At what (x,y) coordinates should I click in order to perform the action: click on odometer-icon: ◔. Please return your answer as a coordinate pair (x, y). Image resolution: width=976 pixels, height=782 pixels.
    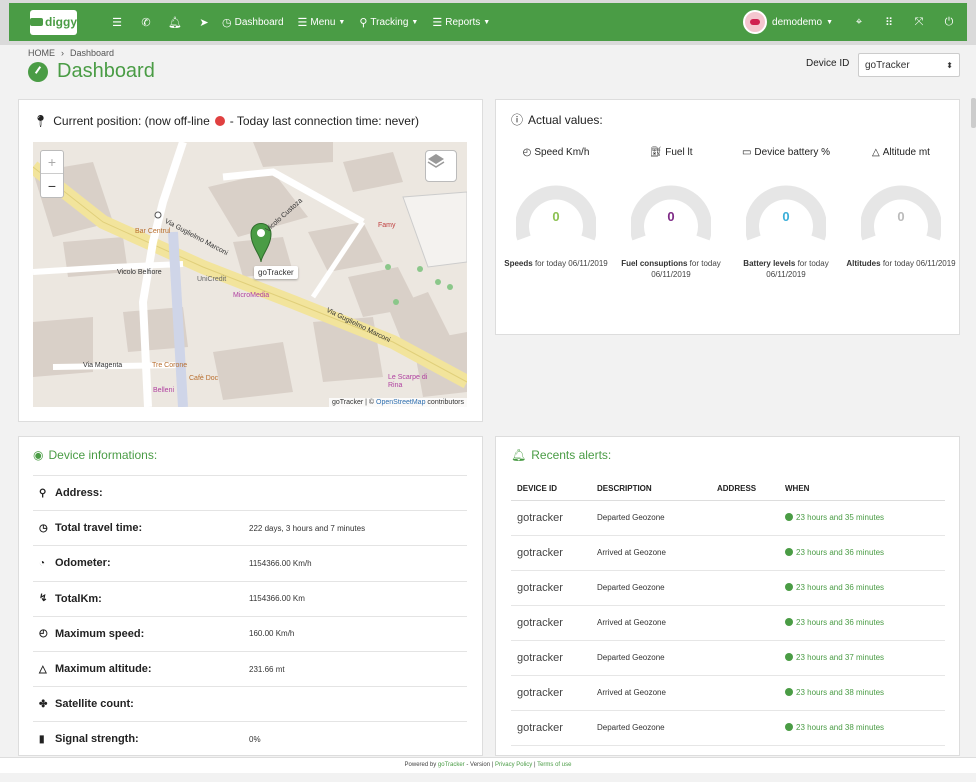
    Looking at the image, I should click on (42, 563).